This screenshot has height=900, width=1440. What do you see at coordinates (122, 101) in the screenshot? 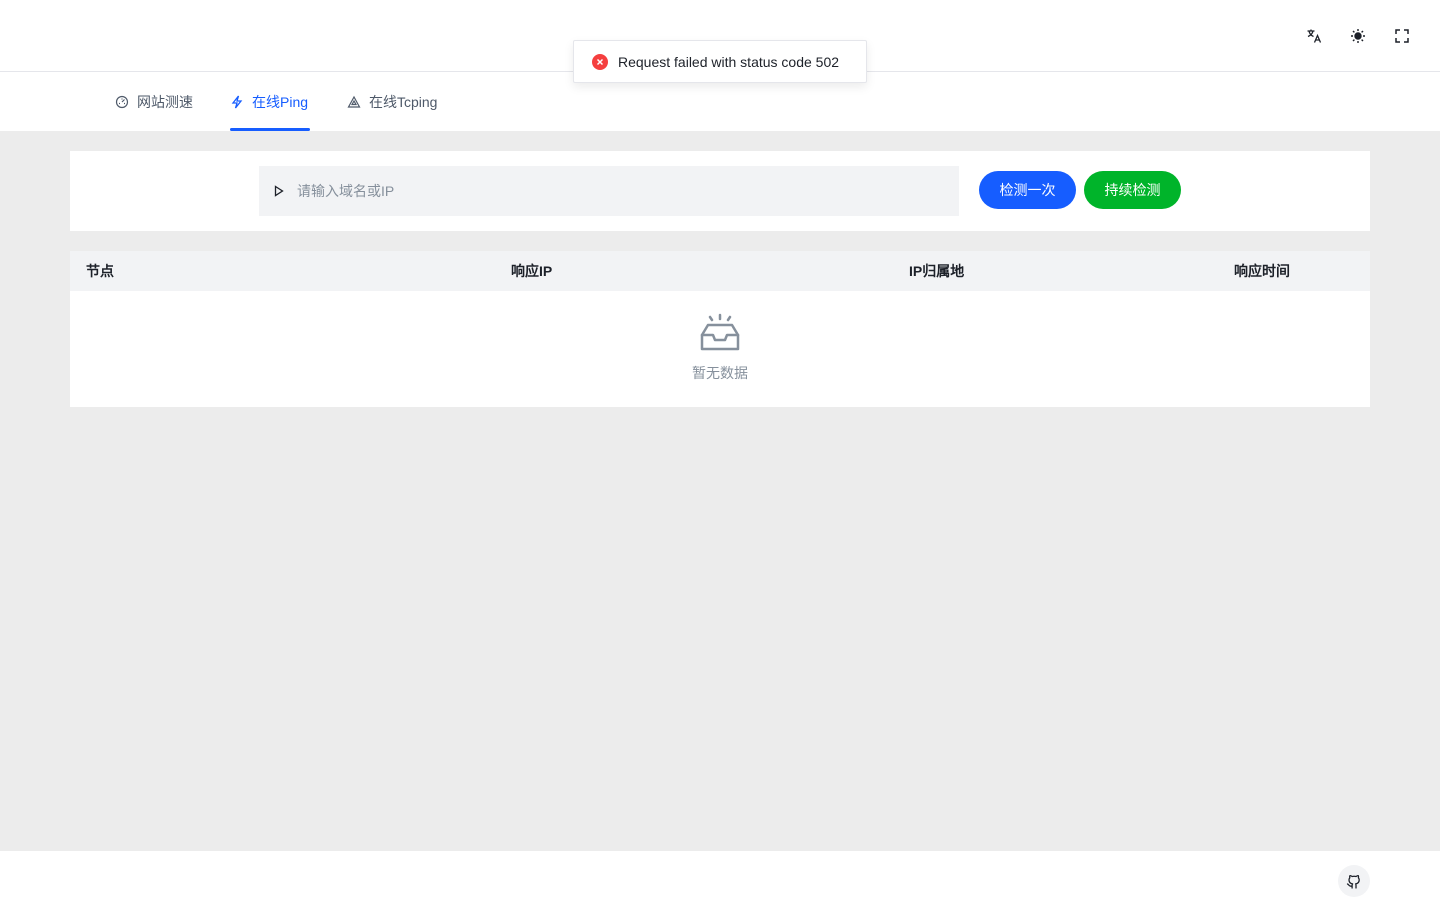
I see `speed-icon` at bounding box center [122, 101].